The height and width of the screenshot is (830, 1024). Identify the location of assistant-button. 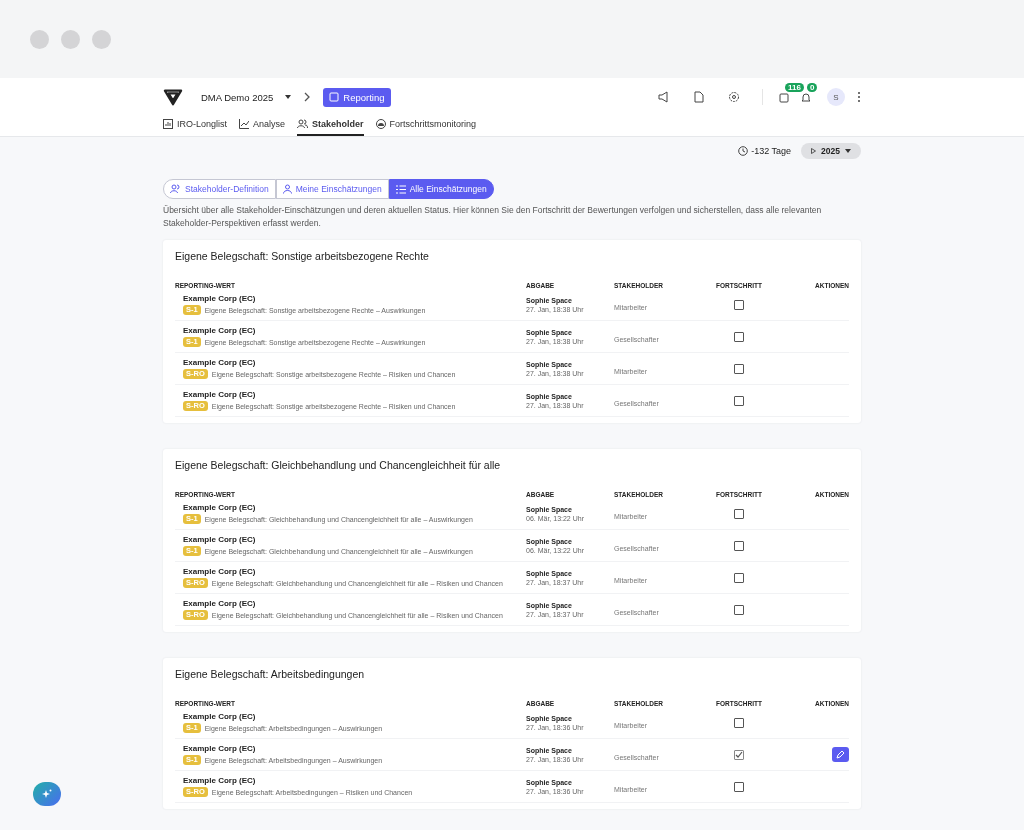
(47, 794).